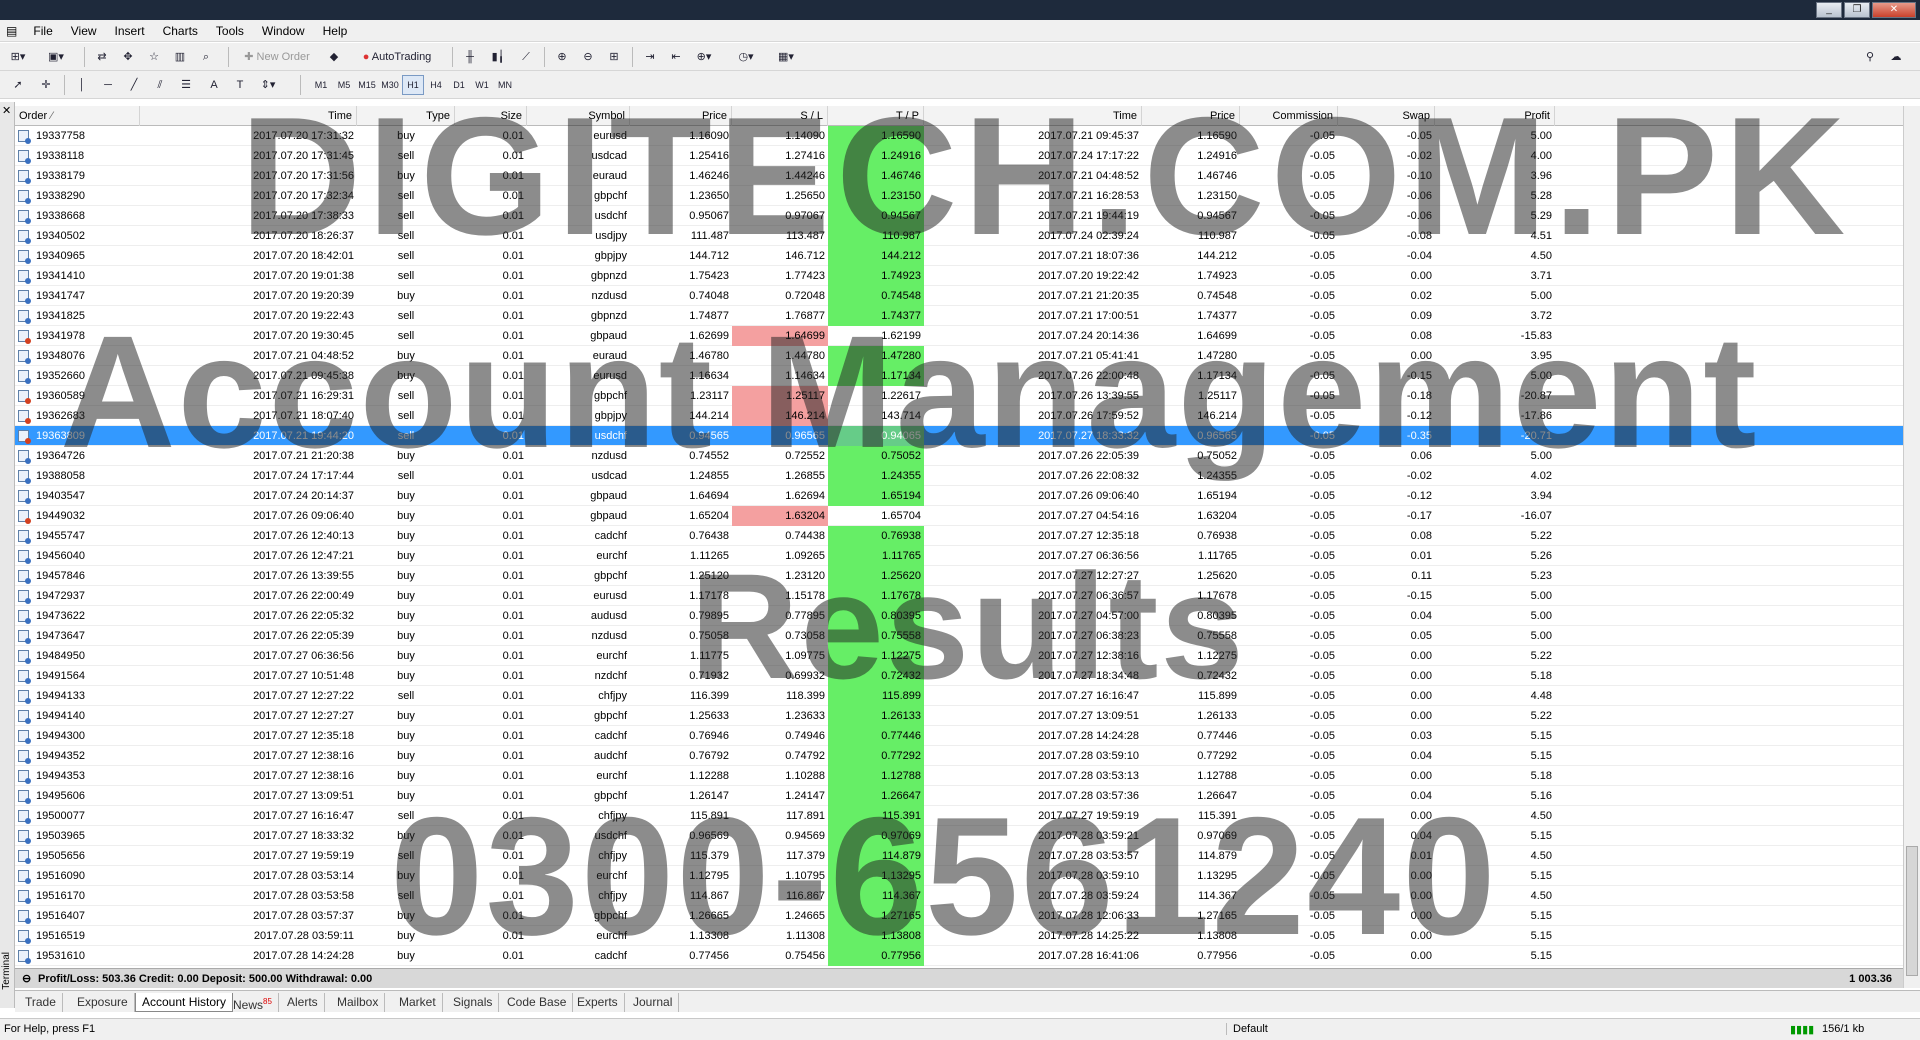 This screenshot has width=1920, height=1040. I want to click on timeframe-w1: W1, so click(482, 85).